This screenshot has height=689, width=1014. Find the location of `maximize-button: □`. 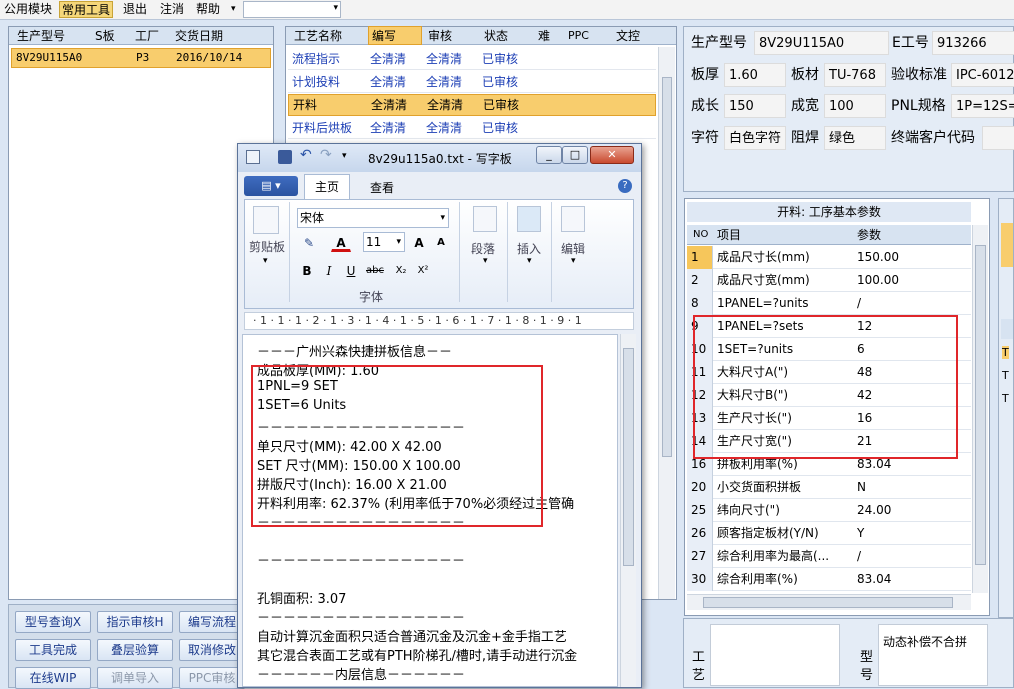

maximize-button: □ is located at coordinates (575, 155).